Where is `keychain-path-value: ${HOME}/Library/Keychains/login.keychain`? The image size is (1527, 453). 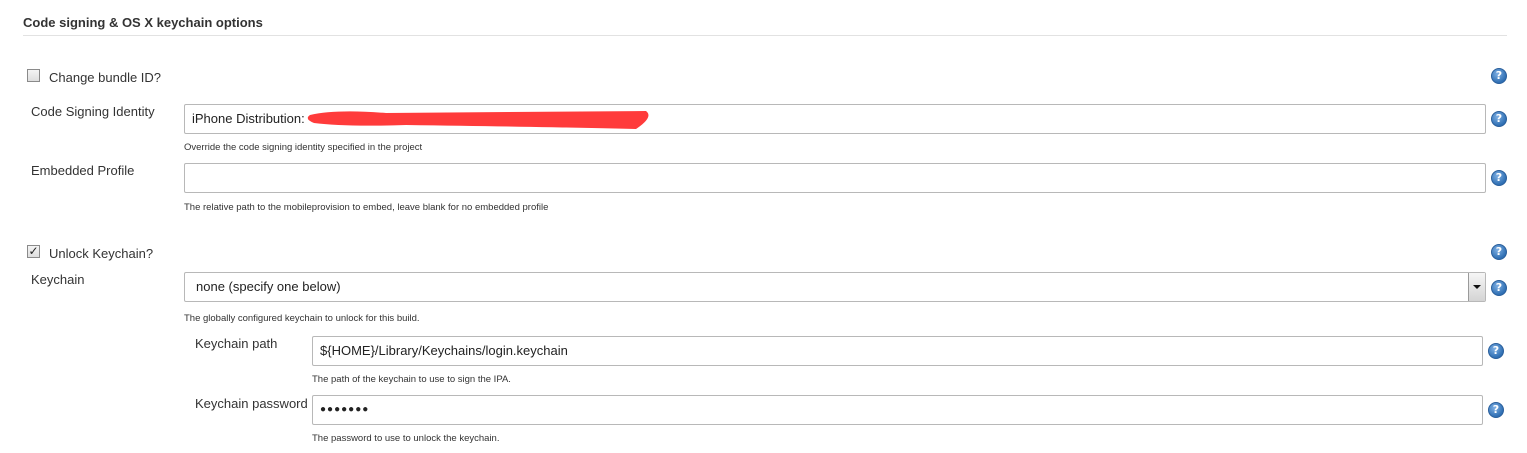
keychain-path-value: ${HOME}/Library/Keychains/login.keychain is located at coordinates (444, 350).